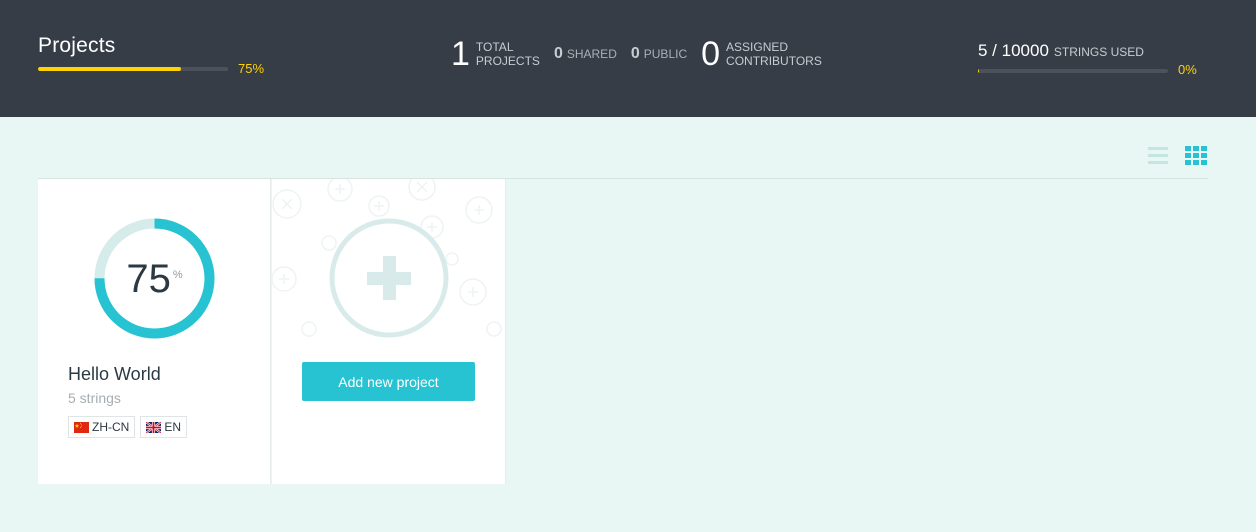  I want to click on stat-public: 0 PUBLIC, so click(659, 54).